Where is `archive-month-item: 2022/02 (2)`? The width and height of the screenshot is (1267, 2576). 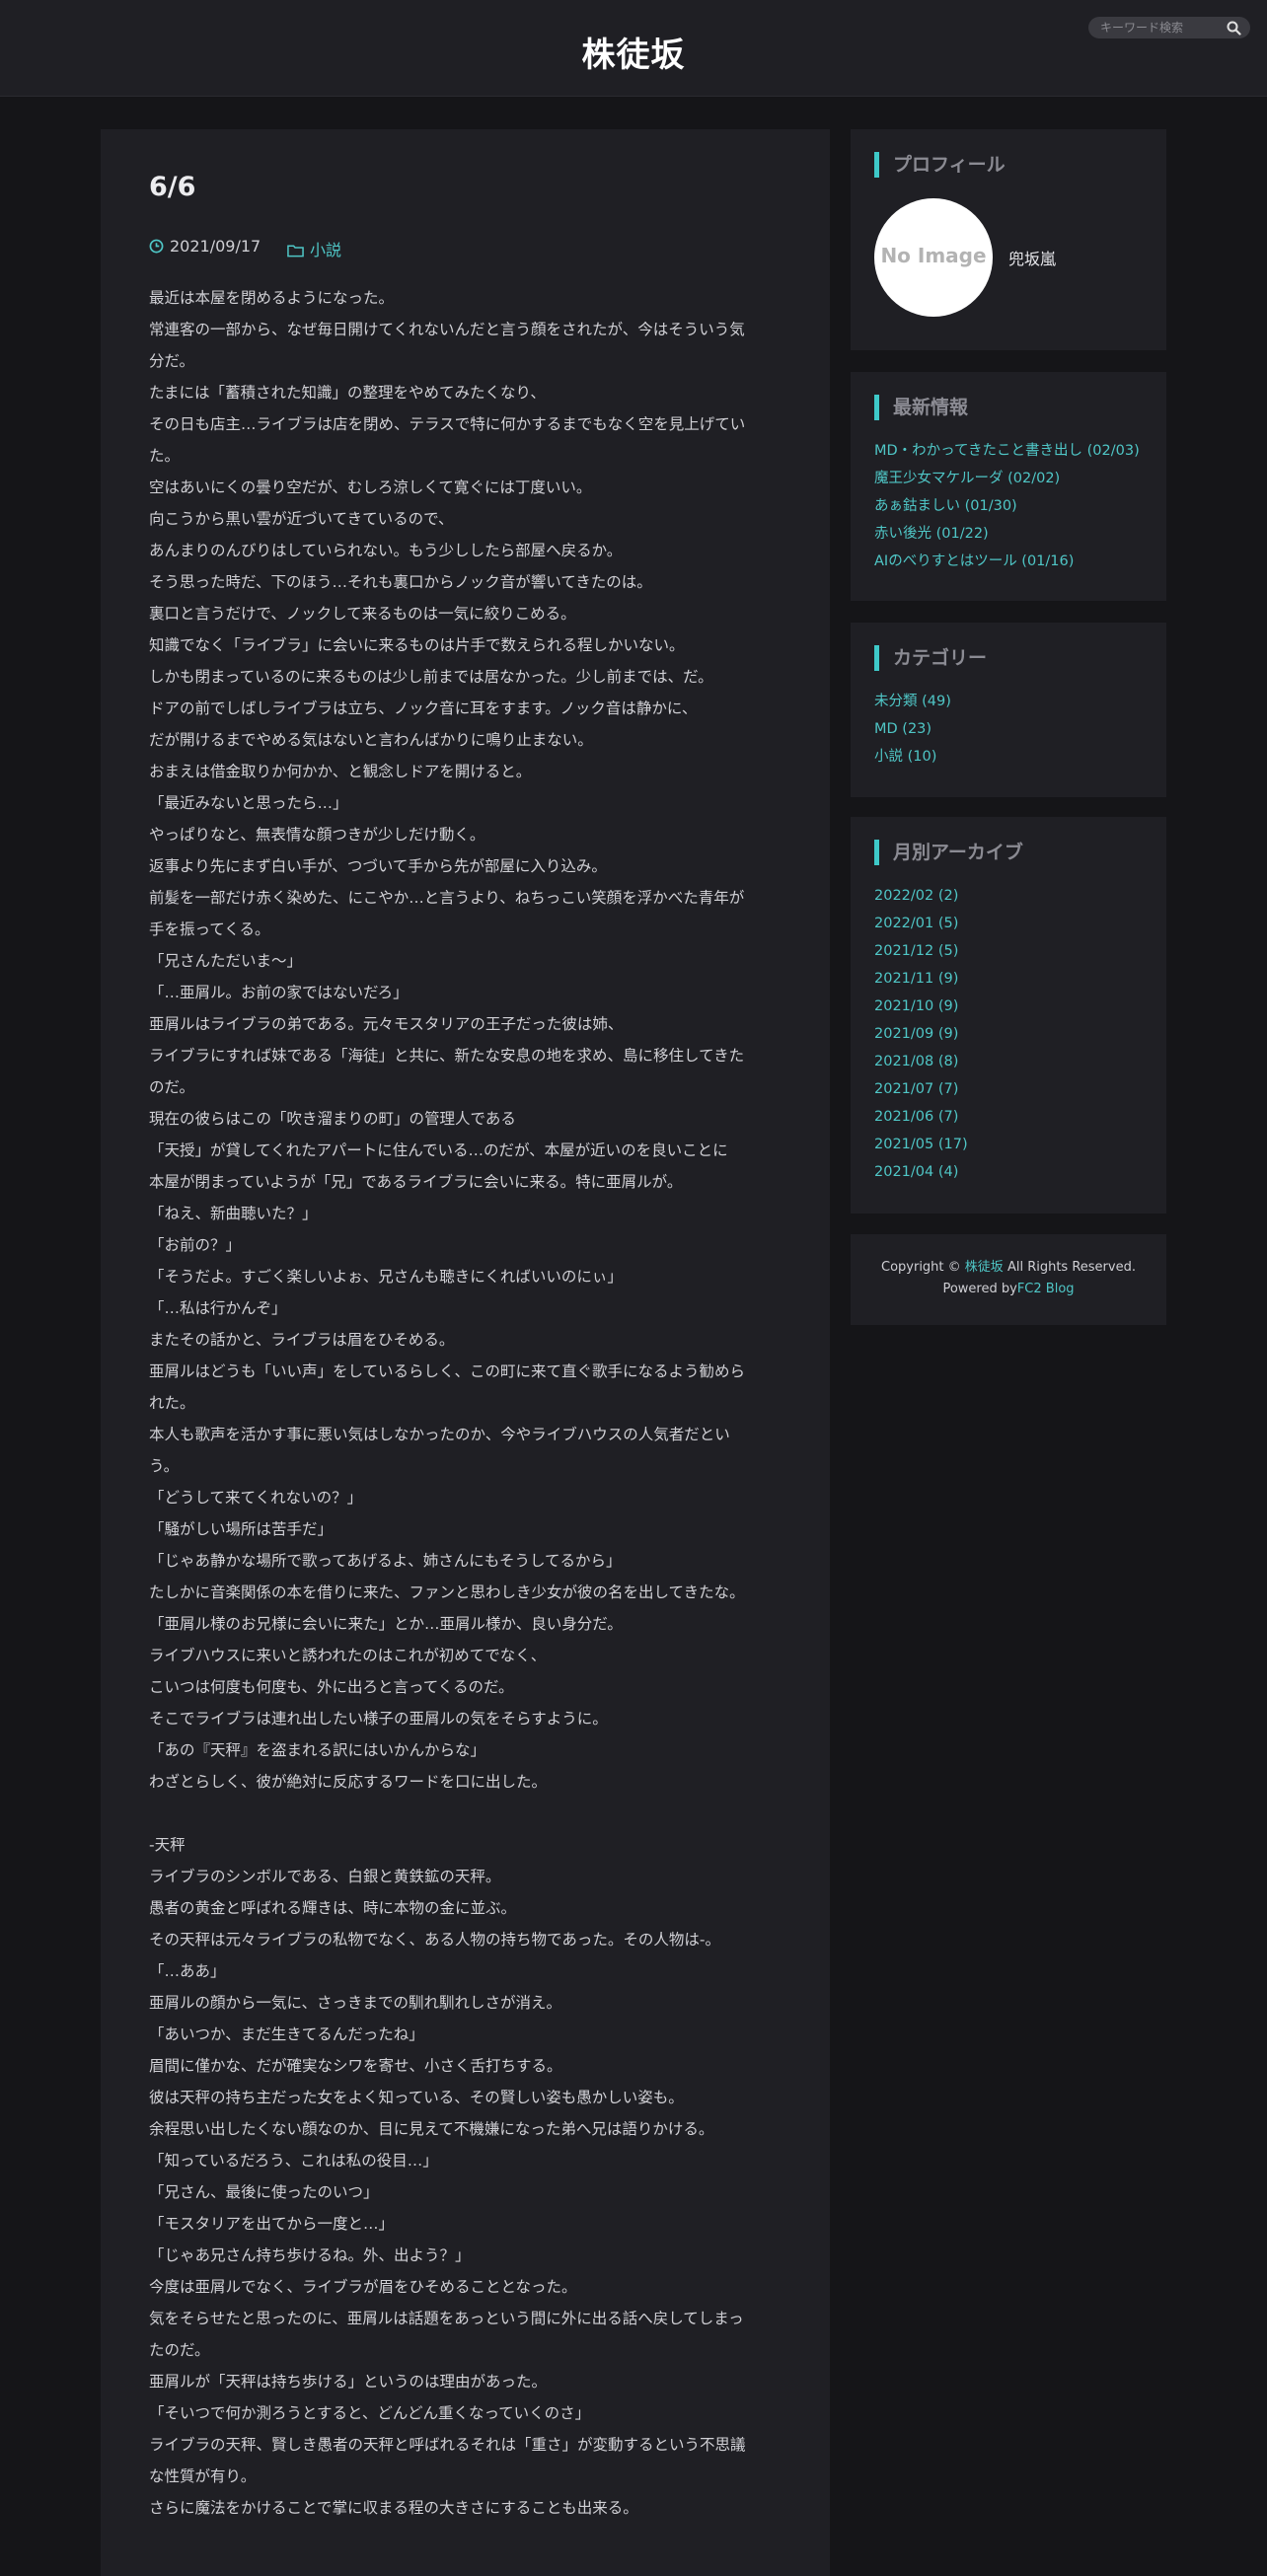 archive-month-item: 2022/02 (2) is located at coordinates (921, 896).